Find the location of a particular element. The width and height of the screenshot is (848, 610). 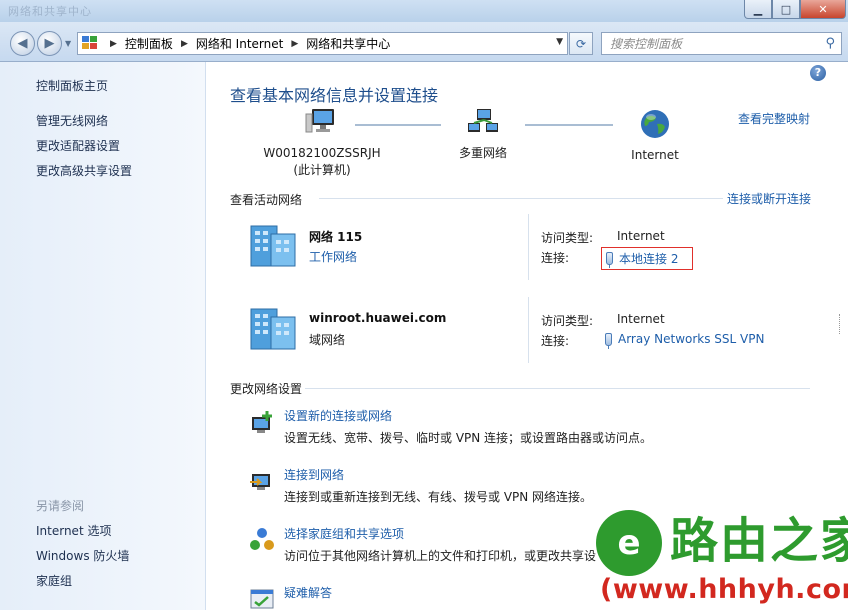

vpn-connection-link: Array Networks SSL VPN is located at coordinates (689, 339).